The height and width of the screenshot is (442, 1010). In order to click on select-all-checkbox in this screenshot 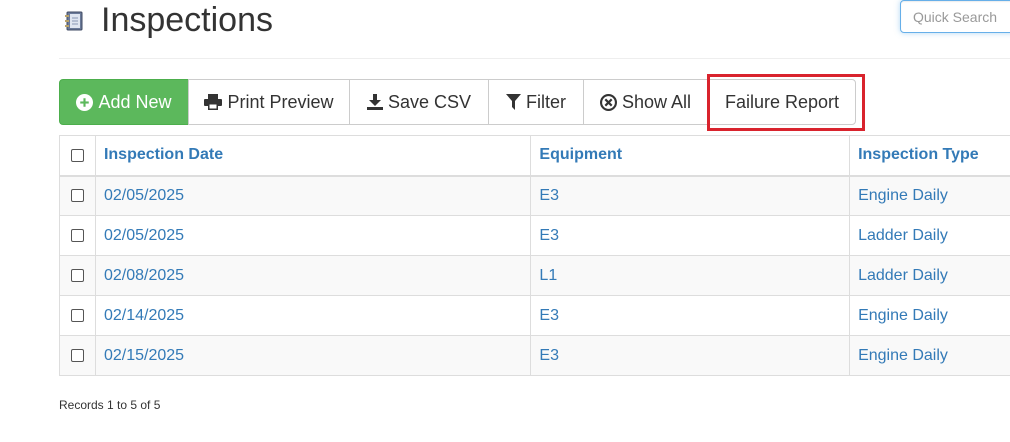, I will do `click(77, 155)`.